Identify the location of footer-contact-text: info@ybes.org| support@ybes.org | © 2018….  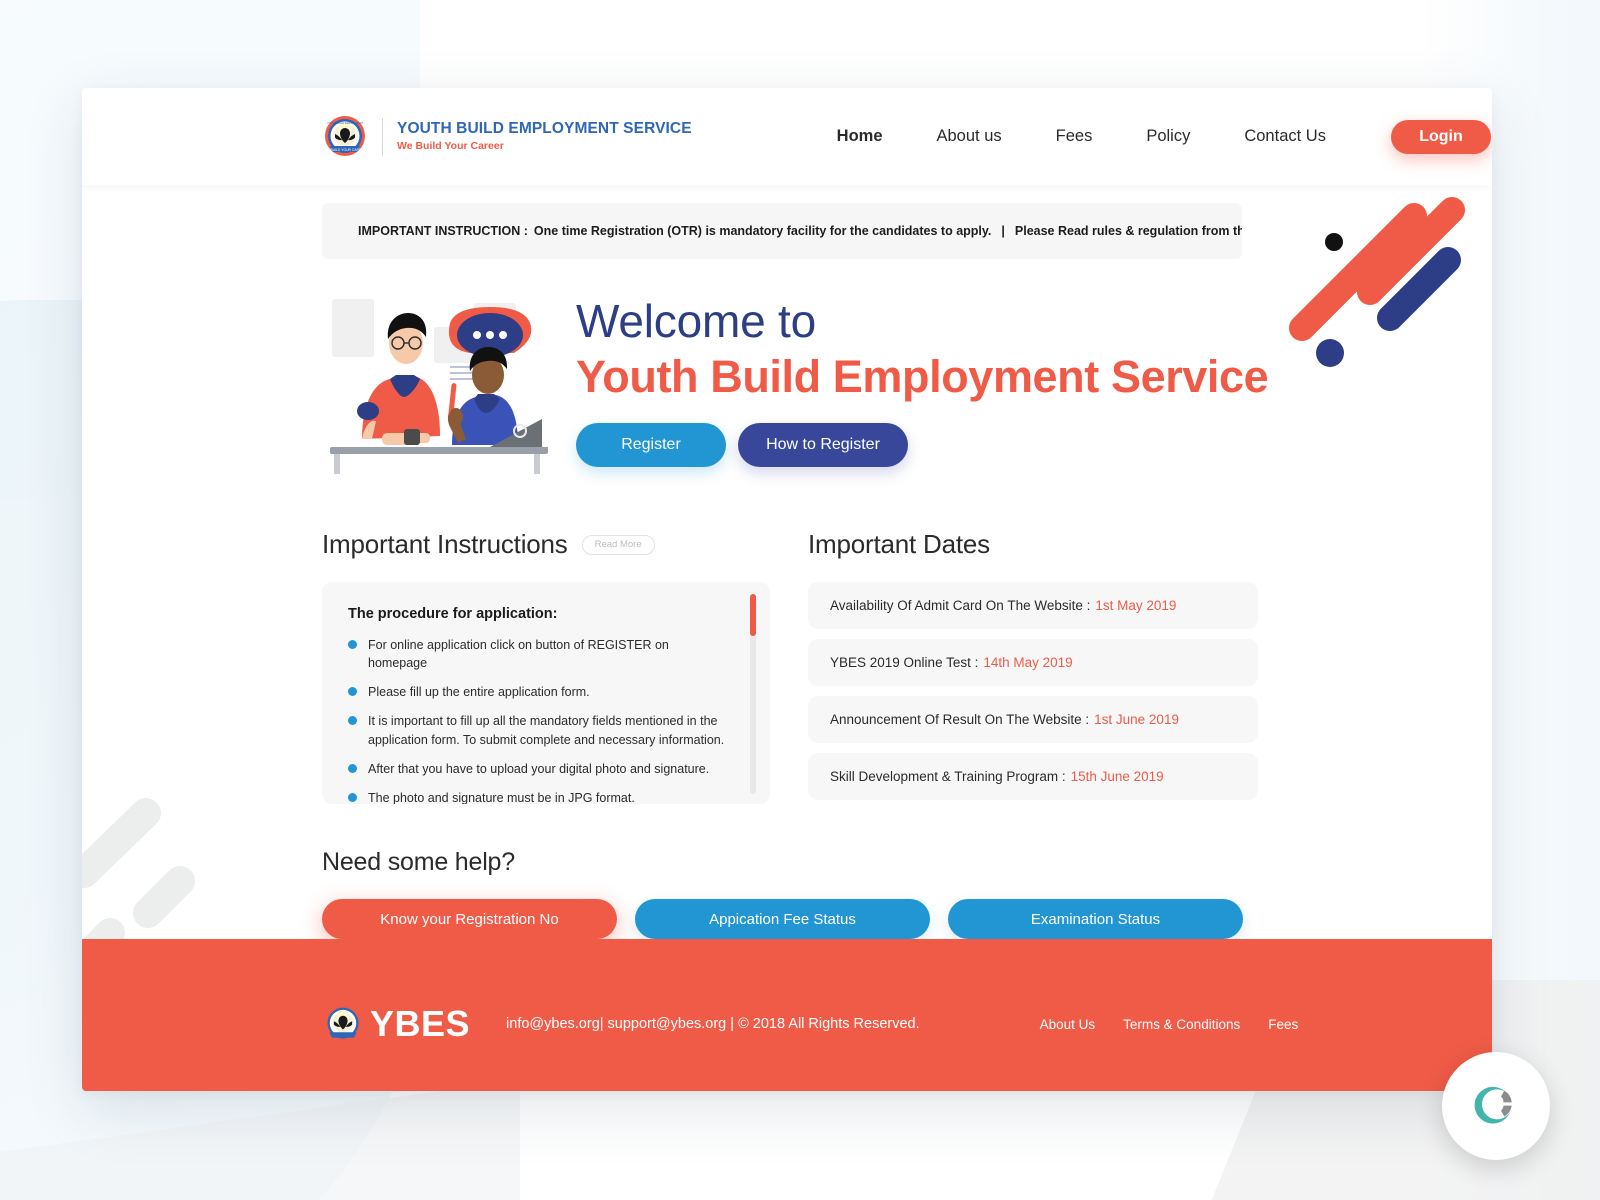
(713, 1024).